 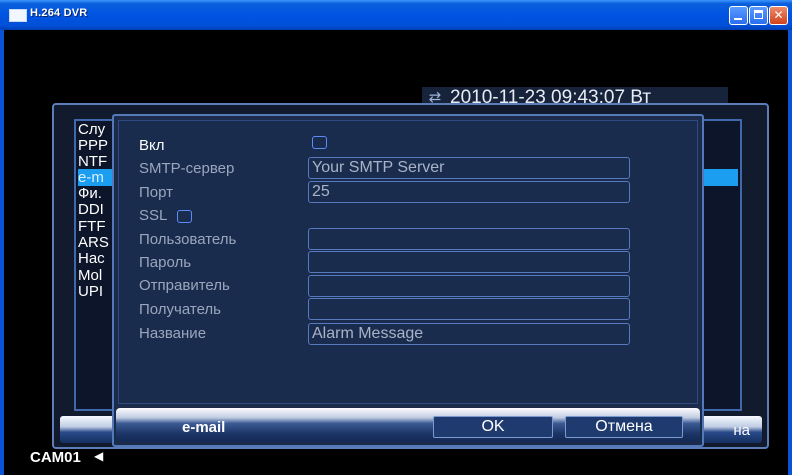 What do you see at coordinates (408, 425) in the screenshot?
I see `dialog-button-bar: e-mail OK Отмена` at bounding box center [408, 425].